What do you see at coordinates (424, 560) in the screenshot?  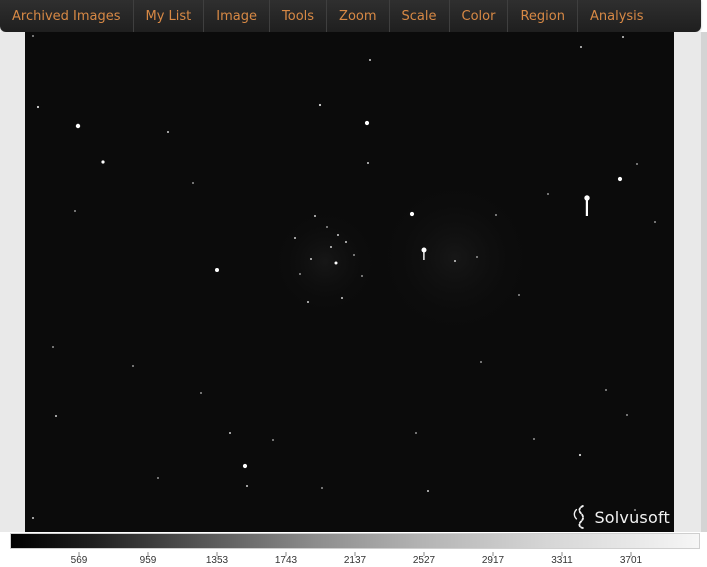 I see `colorbar-label-2527: 2527` at bounding box center [424, 560].